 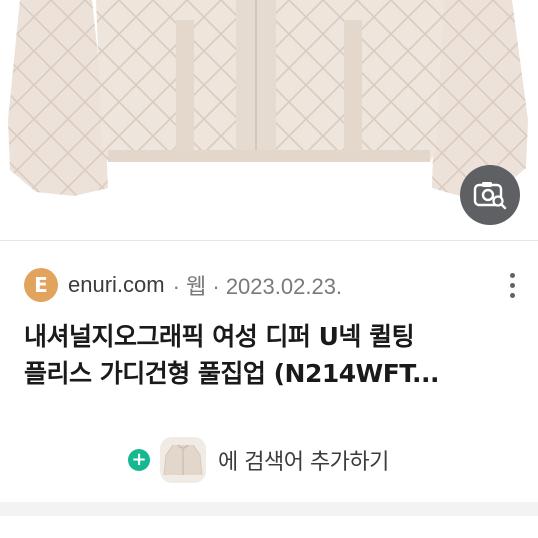 I want to click on add-to-search-label: 에 검색어 추가하기, so click(x=303, y=460).